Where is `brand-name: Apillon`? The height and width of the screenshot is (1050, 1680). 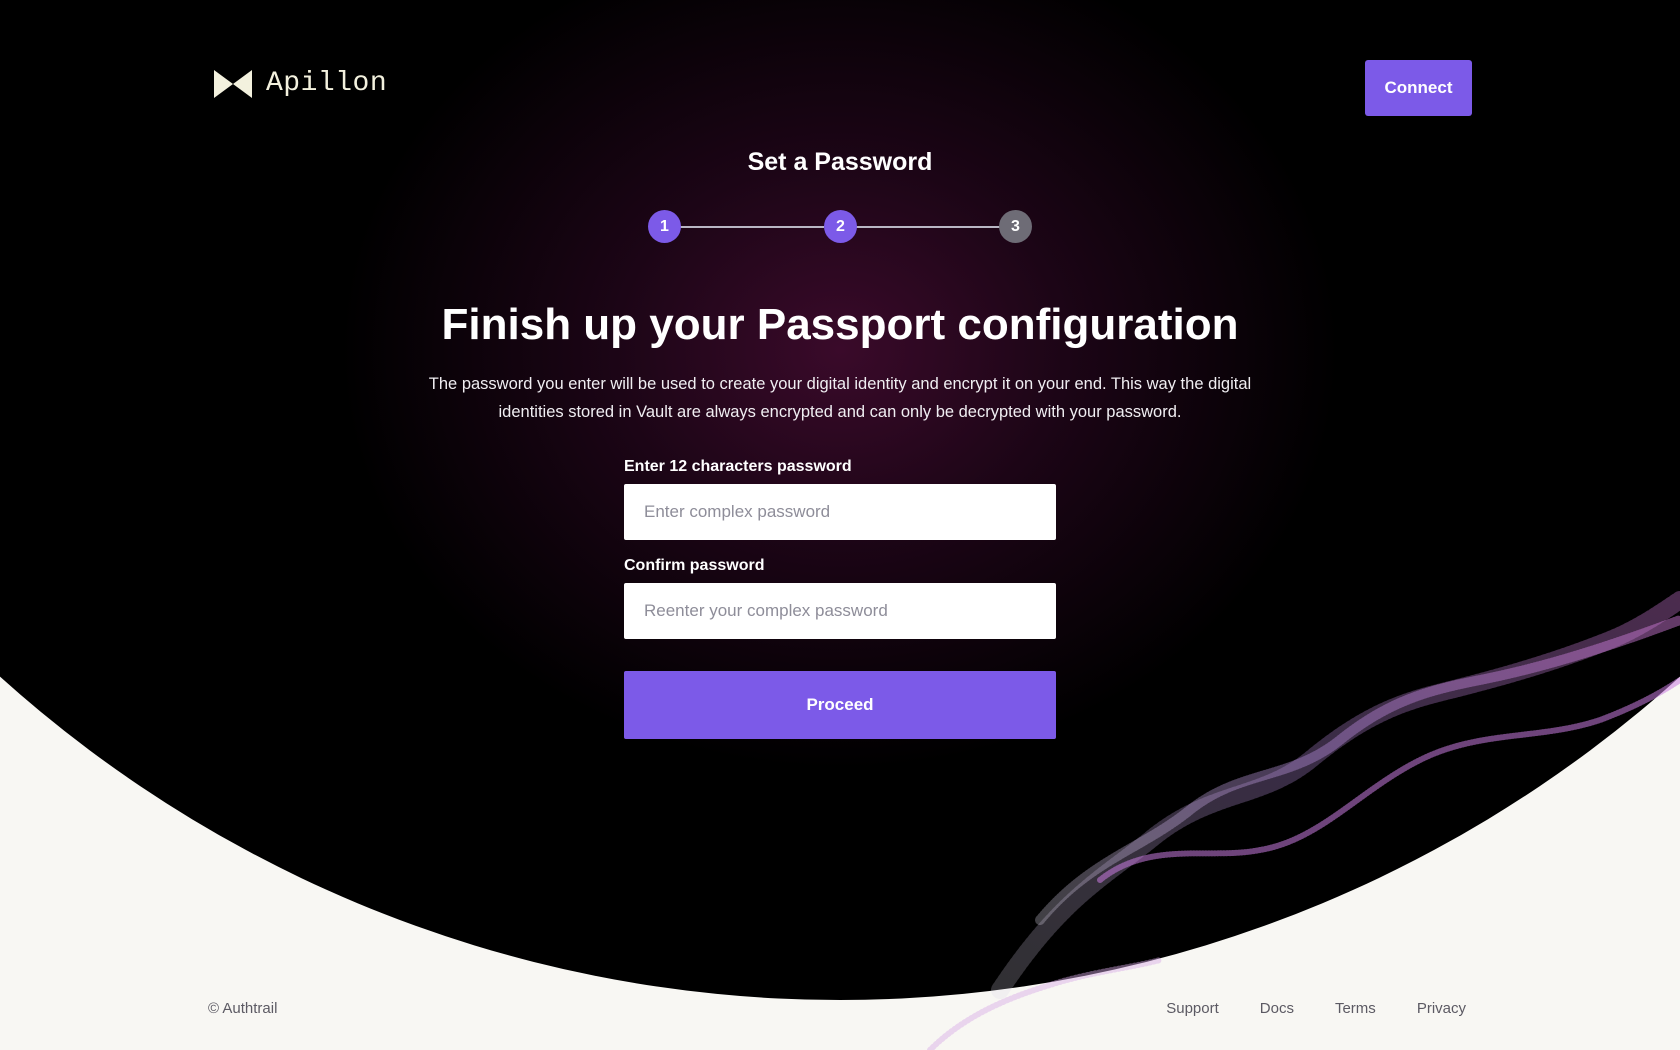 brand-name: Apillon is located at coordinates (327, 83).